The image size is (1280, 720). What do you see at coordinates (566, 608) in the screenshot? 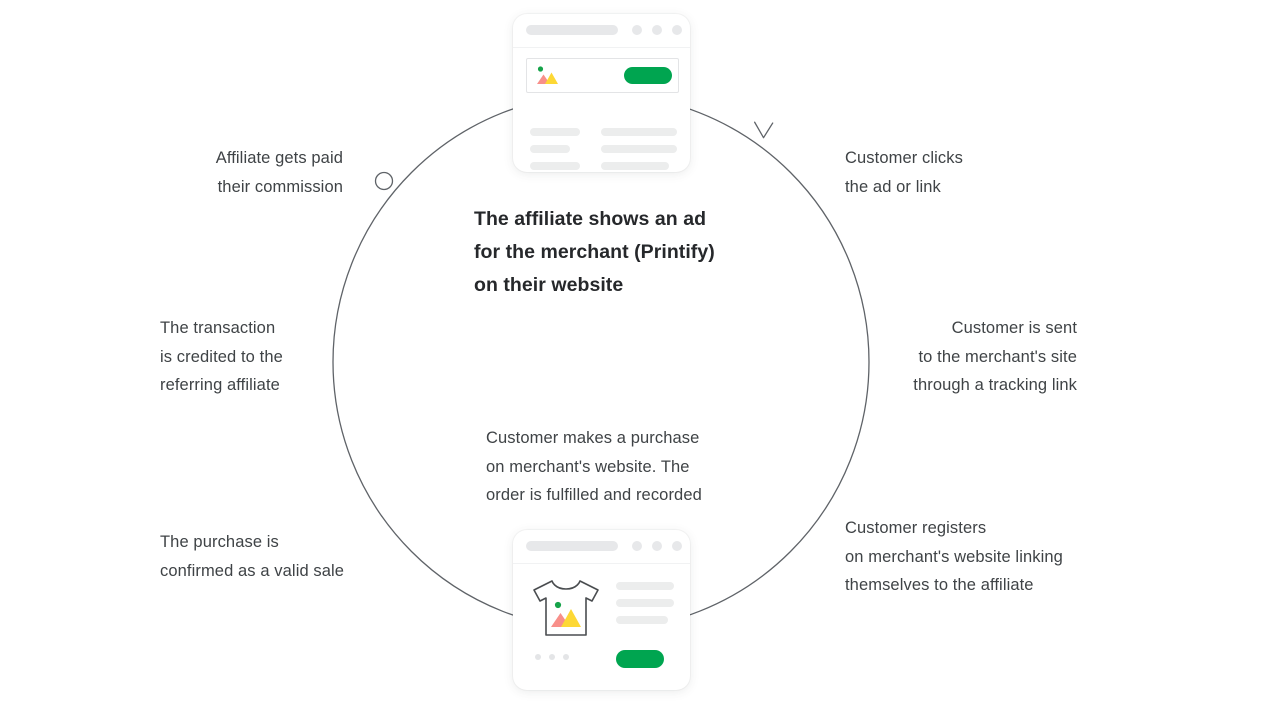
I see `tshirt-product-icon` at bounding box center [566, 608].